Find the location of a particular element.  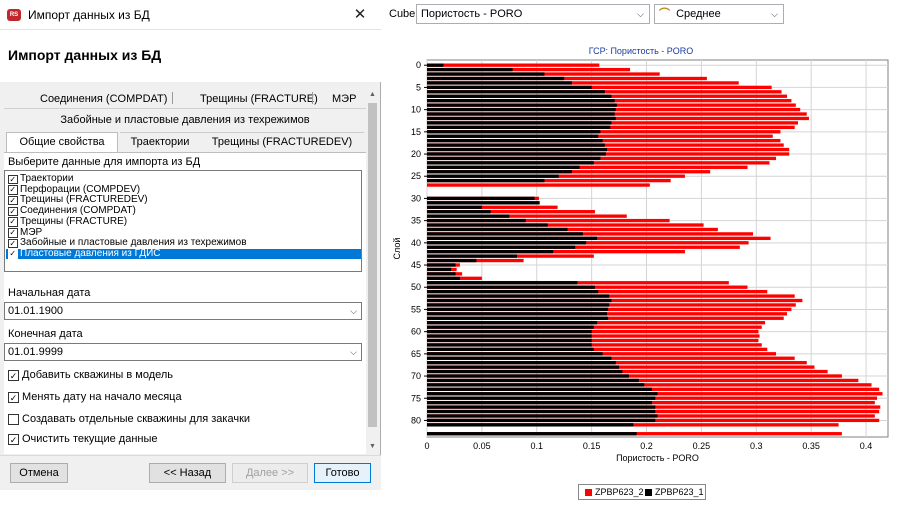

tab-general-properties: Общие свойства is located at coordinates (62, 142).